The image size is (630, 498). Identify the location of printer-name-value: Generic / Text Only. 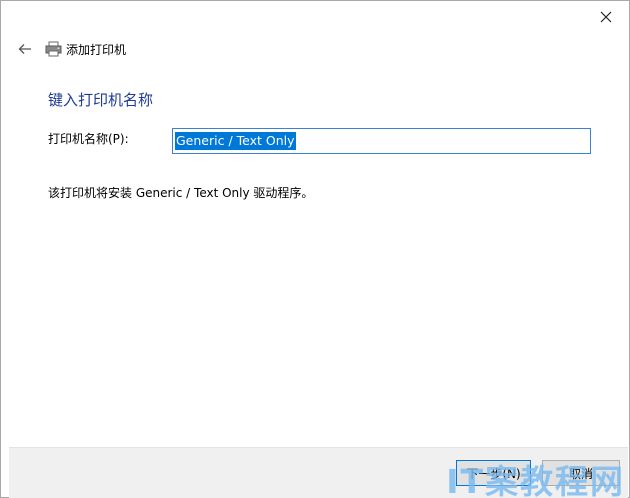
(235, 141).